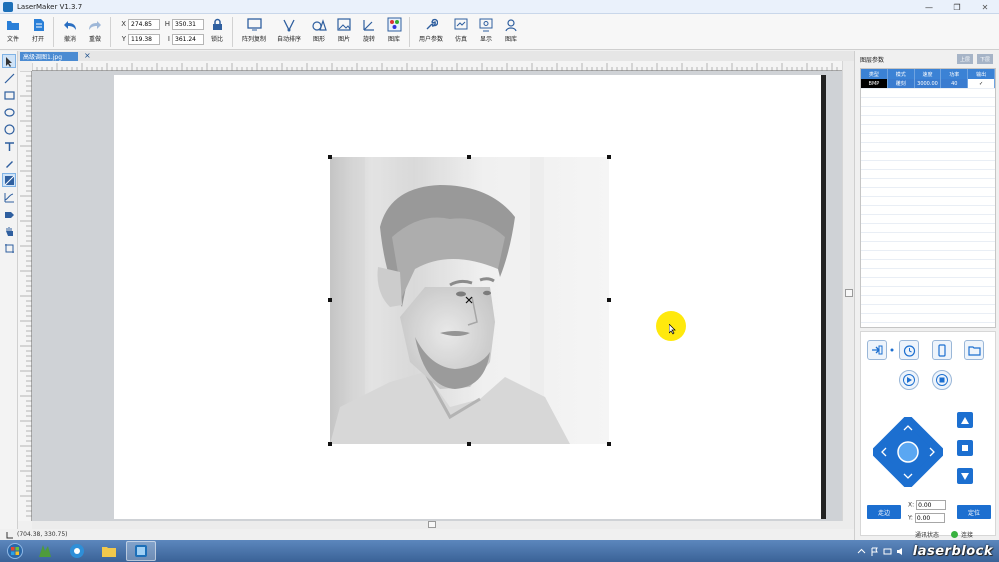 Image resolution: width=999 pixels, height=562 pixels. Describe the element at coordinates (965, 420) in the screenshot. I see `z-up-button` at that location.